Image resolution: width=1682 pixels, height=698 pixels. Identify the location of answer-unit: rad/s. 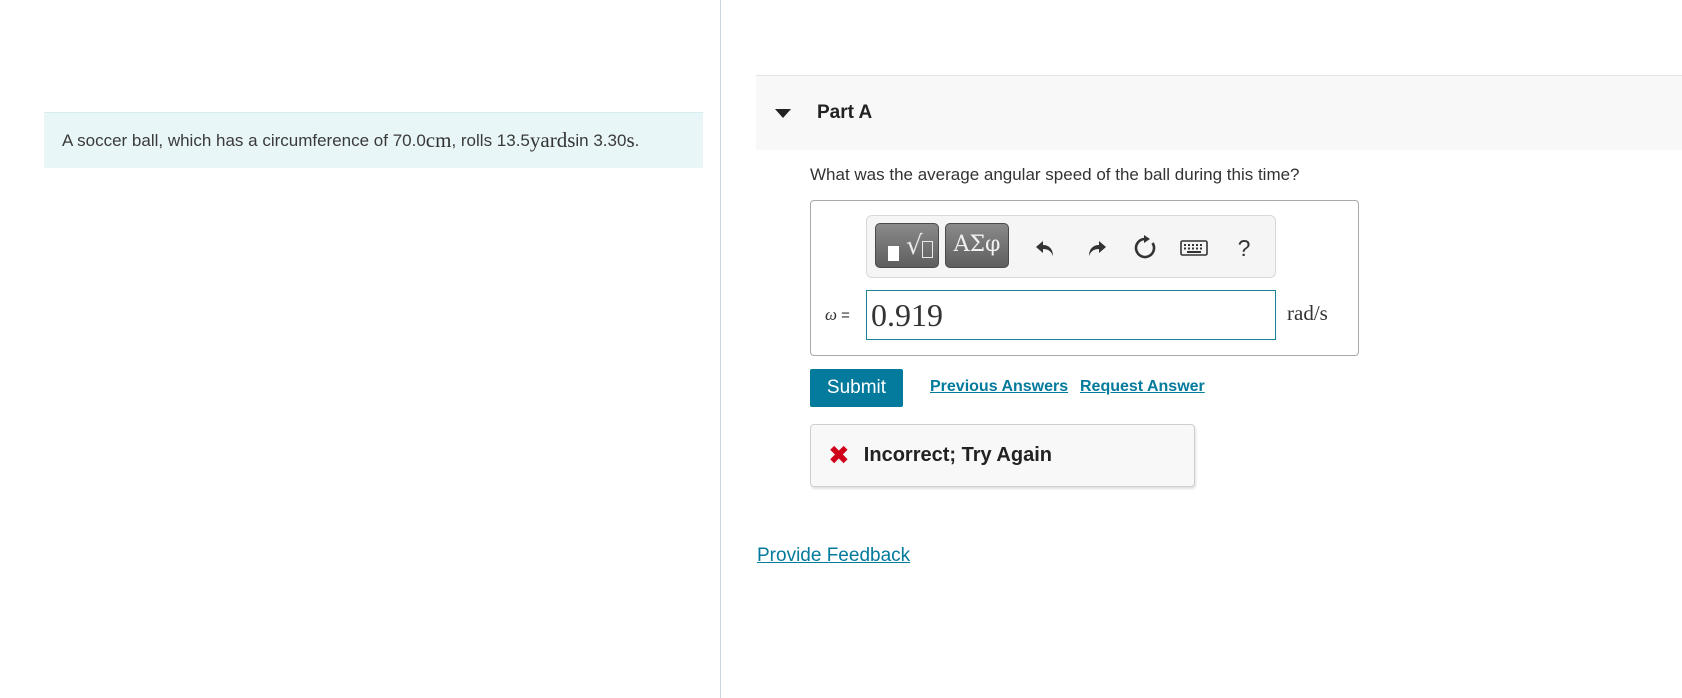
(1307, 313).